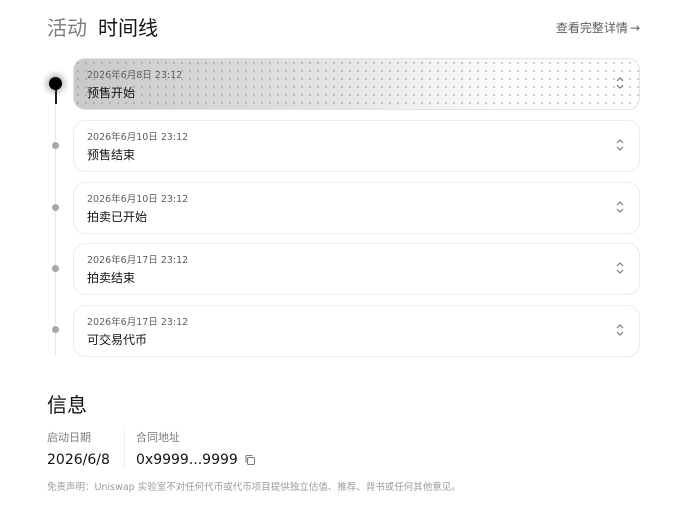 The image size is (680, 518). Describe the element at coordinates (111, 278) in the screenshot. I see `timeline-title: 拍卖结束` at that location.